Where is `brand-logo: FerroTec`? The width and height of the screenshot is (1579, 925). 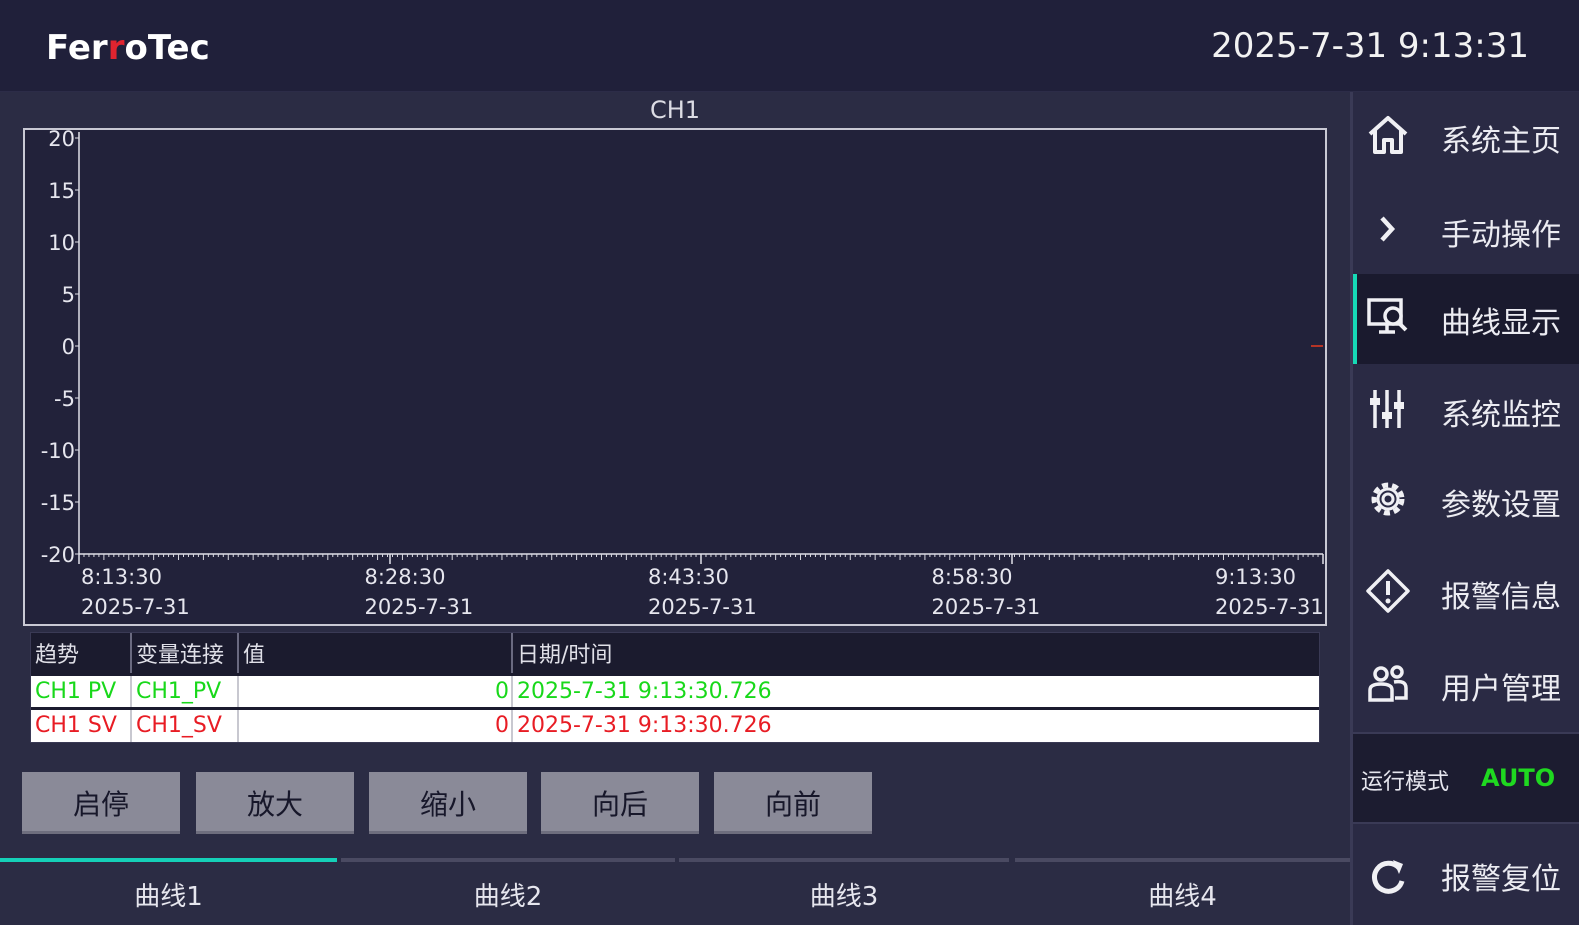 brand-logo: FerroTec is located at coordinates (128, 48).